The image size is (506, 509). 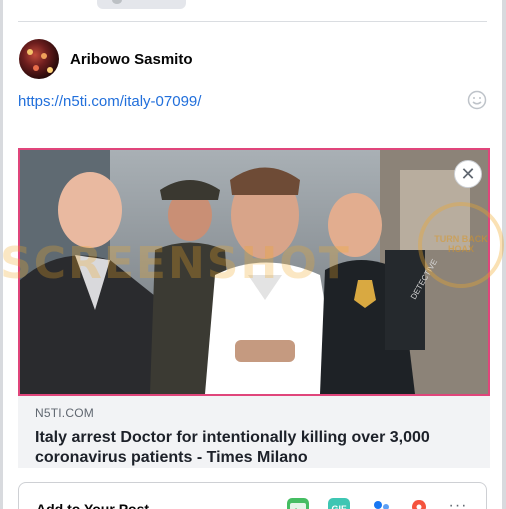 I want to click on avatar, so click(x=39, y=59).